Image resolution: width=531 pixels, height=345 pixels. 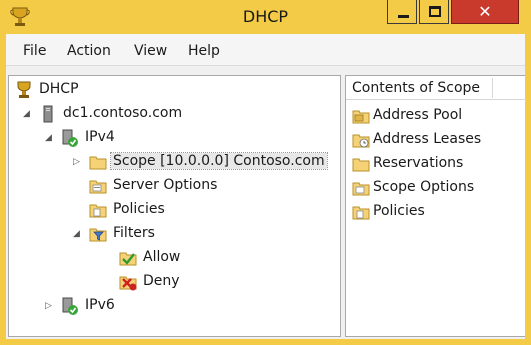 I want to click on list-label: Scope Options, so click(x=424, y=187).